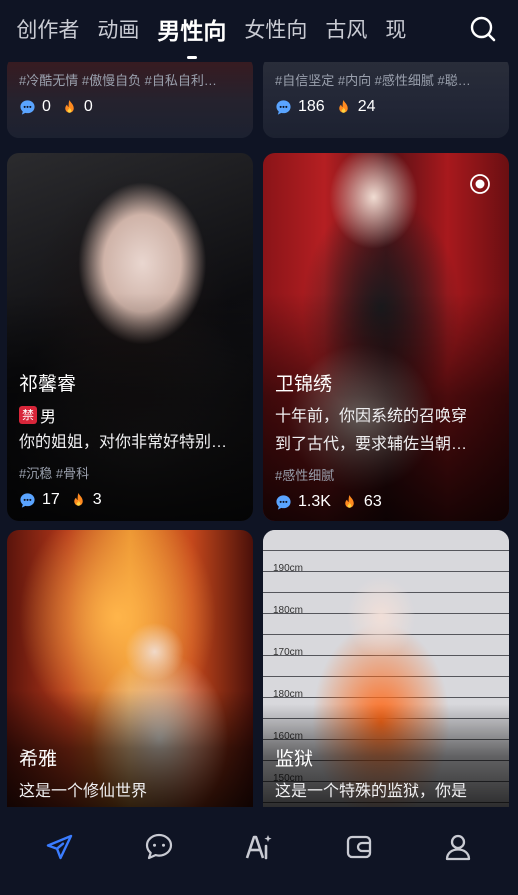 The width and height of the screenshot is (518, 895). I want to click on wallet-icon, so click(358, 847).